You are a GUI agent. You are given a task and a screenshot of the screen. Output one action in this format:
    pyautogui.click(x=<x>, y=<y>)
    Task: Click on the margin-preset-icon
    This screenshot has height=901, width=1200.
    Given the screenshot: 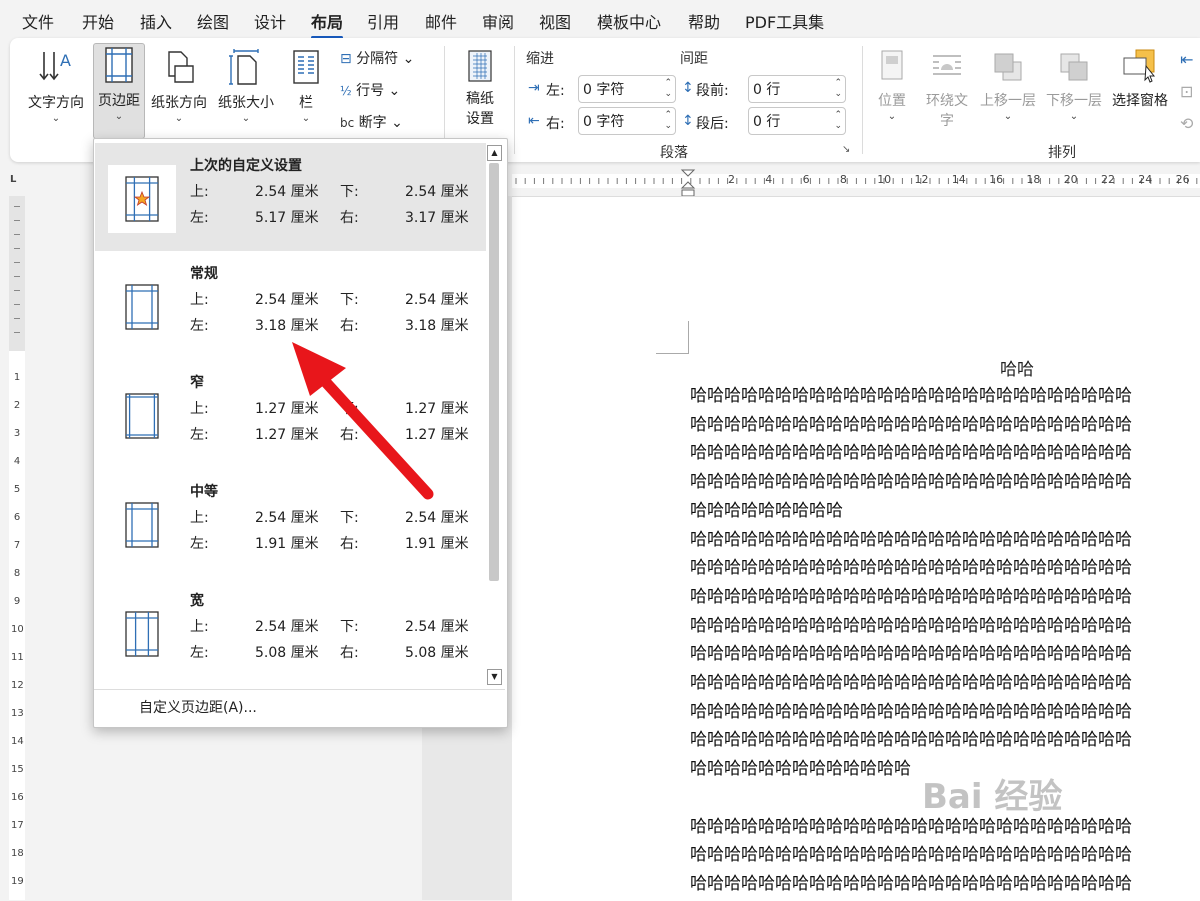 What is the action you would take?
    pyautogui.click(x=142, y=307)
    